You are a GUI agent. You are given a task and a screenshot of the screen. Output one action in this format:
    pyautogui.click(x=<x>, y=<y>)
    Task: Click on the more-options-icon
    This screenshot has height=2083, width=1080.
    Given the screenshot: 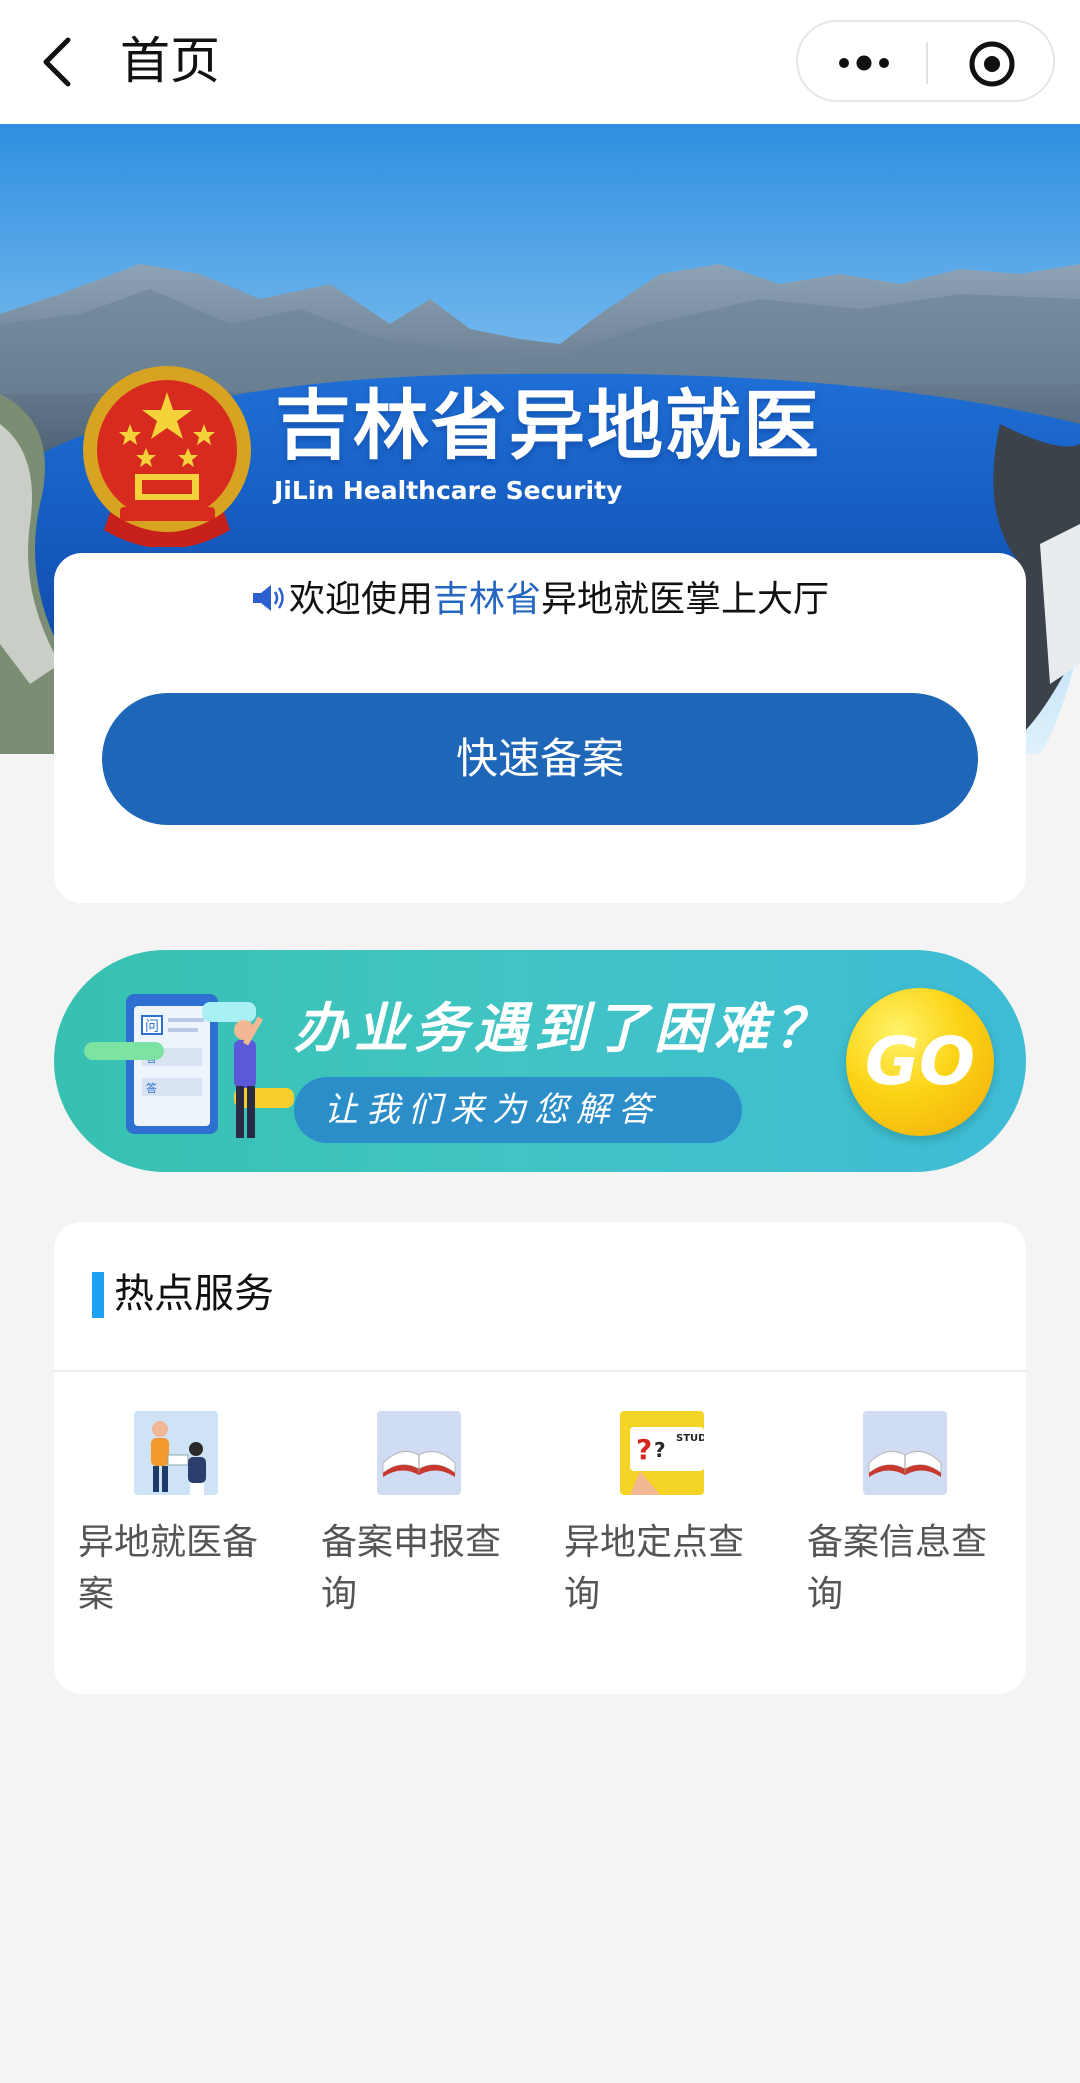 What is the action you would take?
    pyautogui.click(x=864, y=63)
    